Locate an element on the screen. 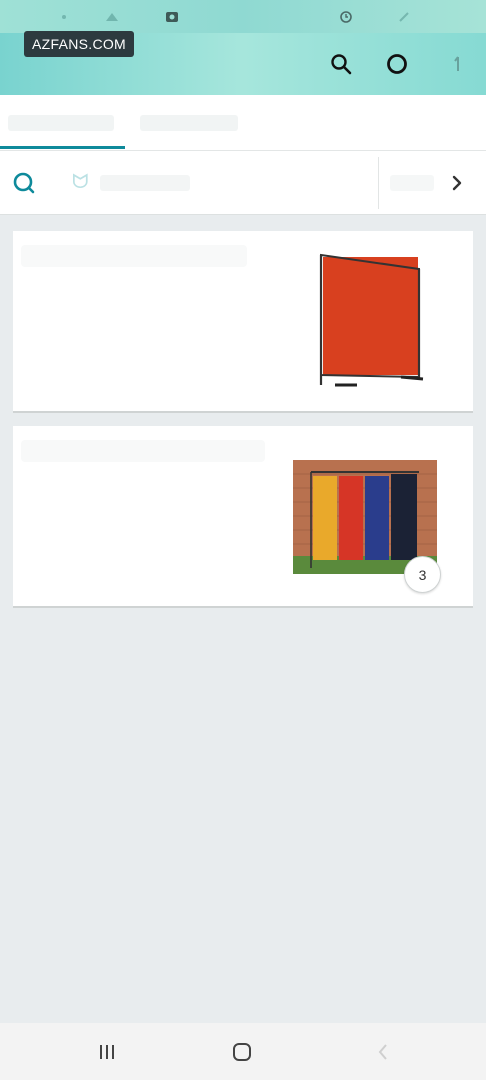 This screenshot has width=486, height=1080. recents-icon is located at coordinates (107, 1052).